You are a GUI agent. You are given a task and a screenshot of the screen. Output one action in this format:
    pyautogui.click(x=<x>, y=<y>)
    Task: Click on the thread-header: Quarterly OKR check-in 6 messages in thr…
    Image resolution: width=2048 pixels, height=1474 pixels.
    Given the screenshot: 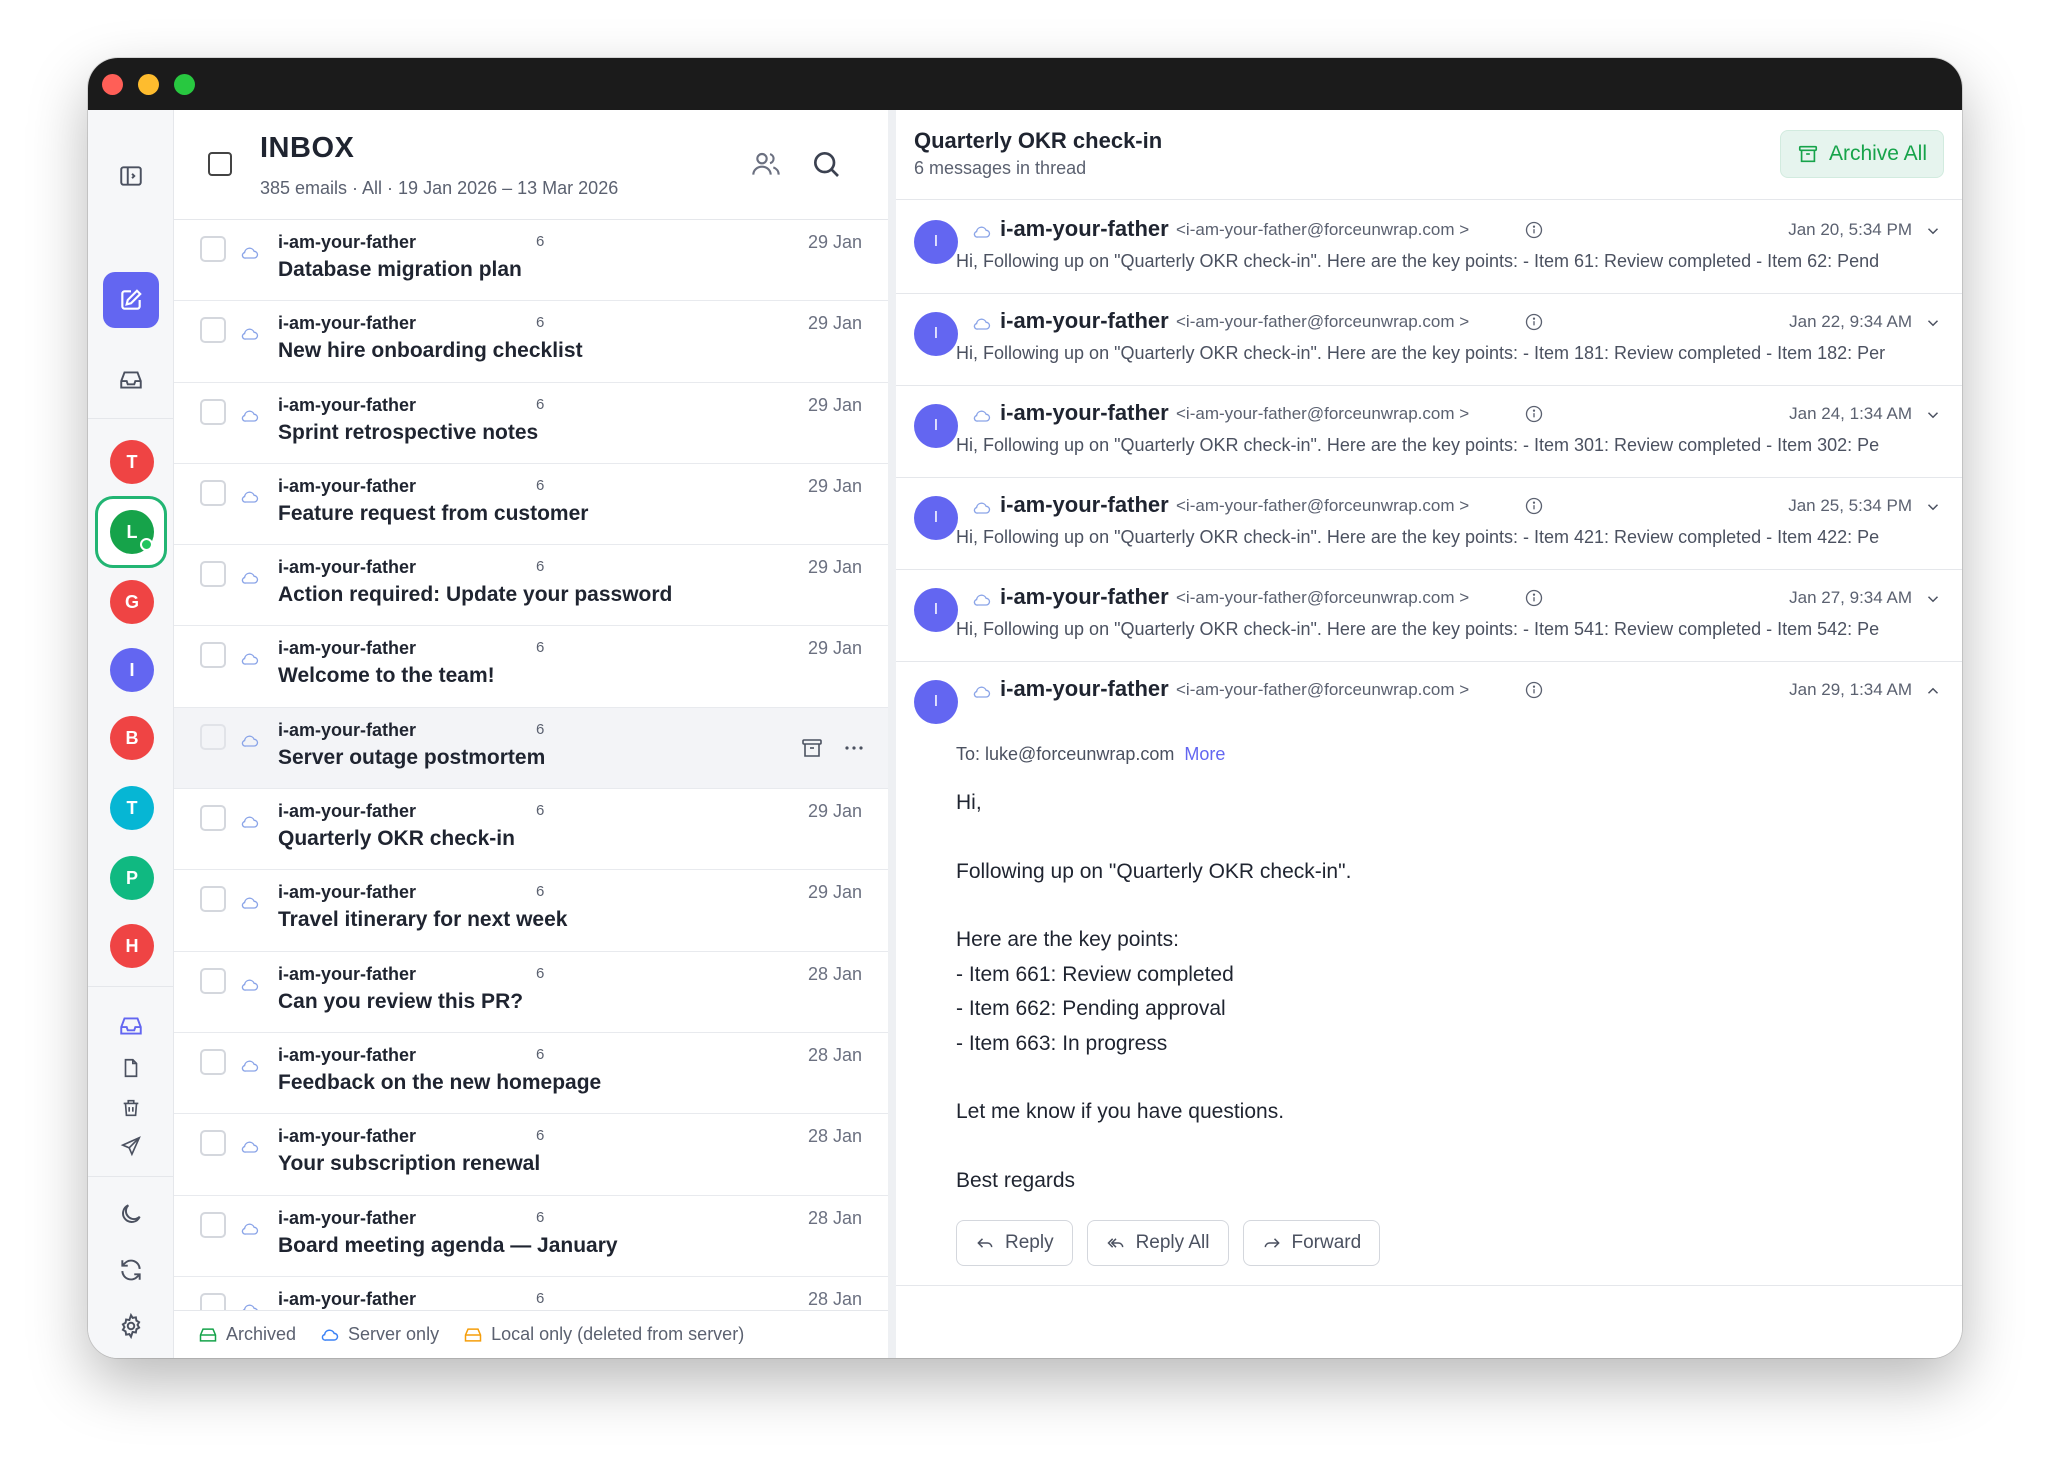 What is the action you would take?
    pyautogui.click(x=1429, y=155)
    